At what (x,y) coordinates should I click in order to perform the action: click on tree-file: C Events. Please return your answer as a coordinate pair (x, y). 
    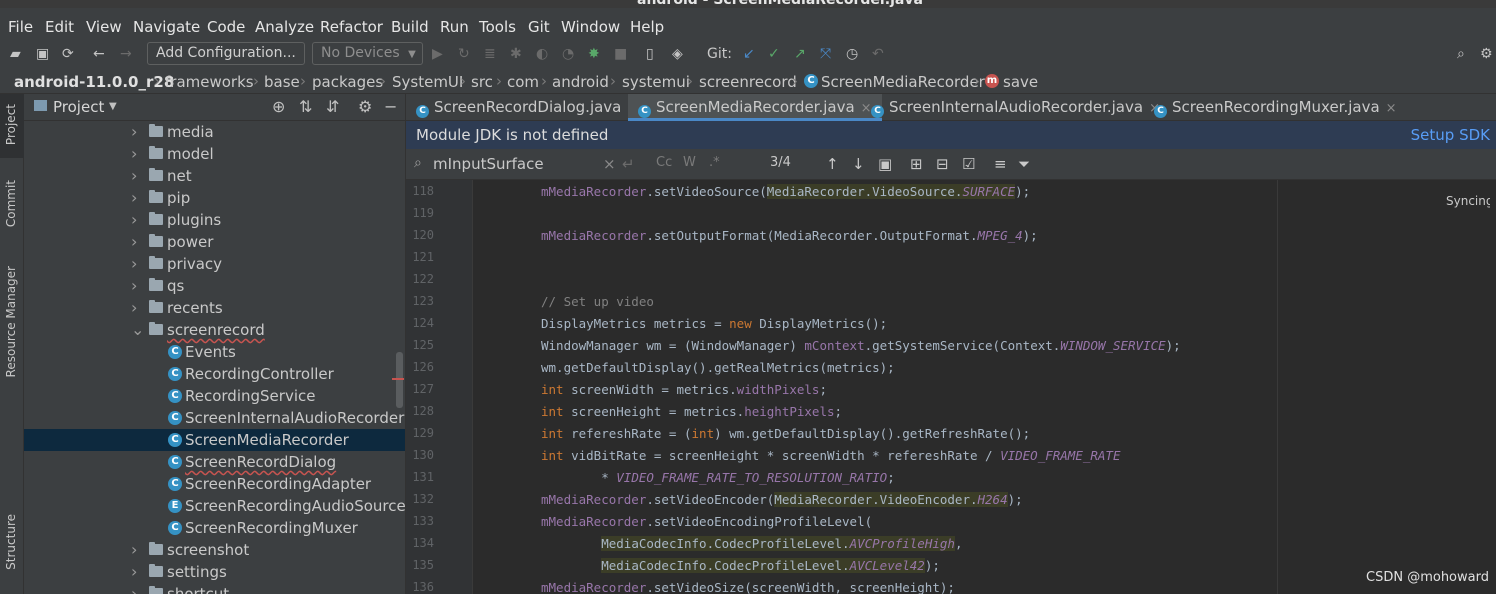
    Looking at the image, I should click on (214, 352).